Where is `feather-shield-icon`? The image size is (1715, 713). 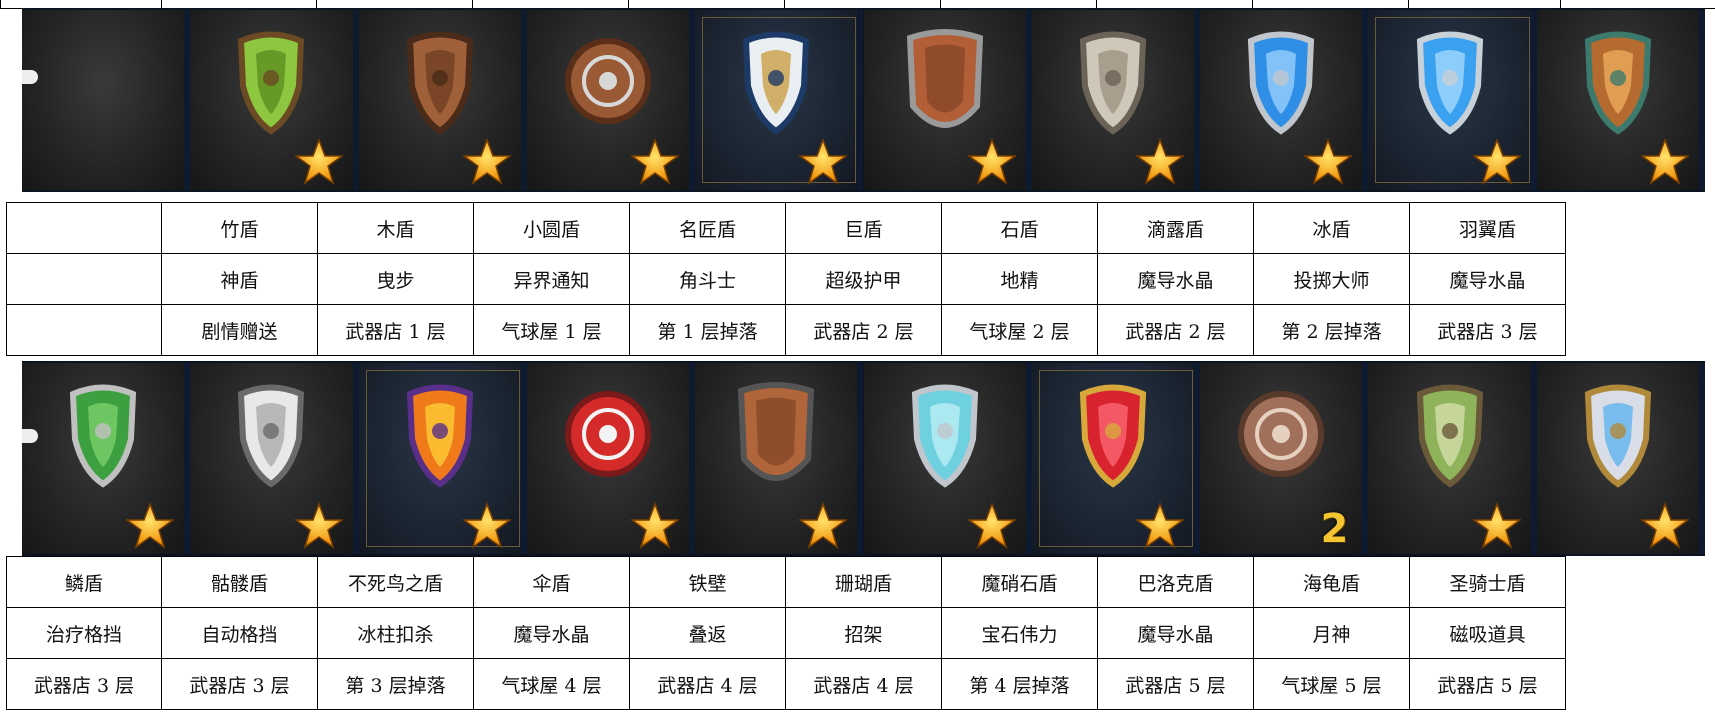
feather-shield-icon is located at coordinates (1618, 88).